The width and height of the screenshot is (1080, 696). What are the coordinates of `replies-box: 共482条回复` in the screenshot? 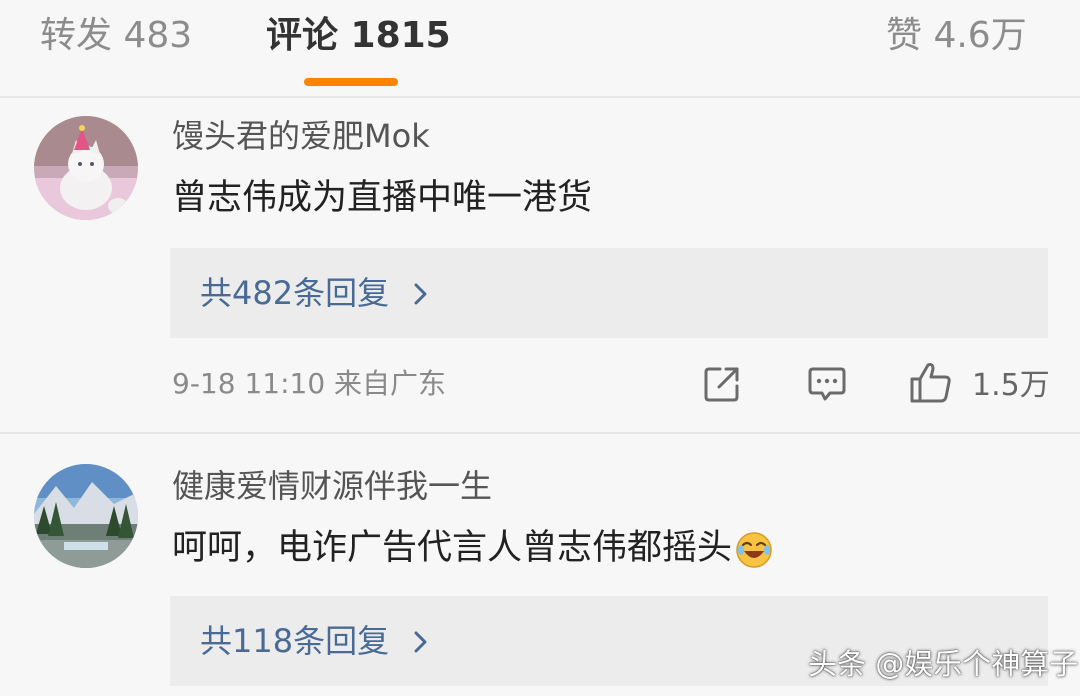 It's located at (609, 293).